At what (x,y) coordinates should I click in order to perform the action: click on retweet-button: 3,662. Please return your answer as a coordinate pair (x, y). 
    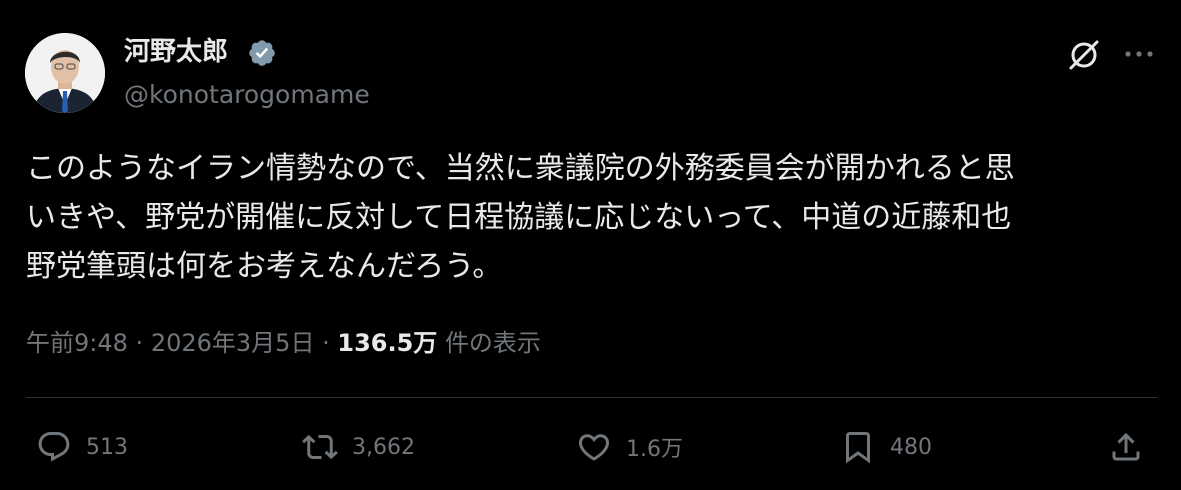
    Looking at the image, I should click on (358, 447).